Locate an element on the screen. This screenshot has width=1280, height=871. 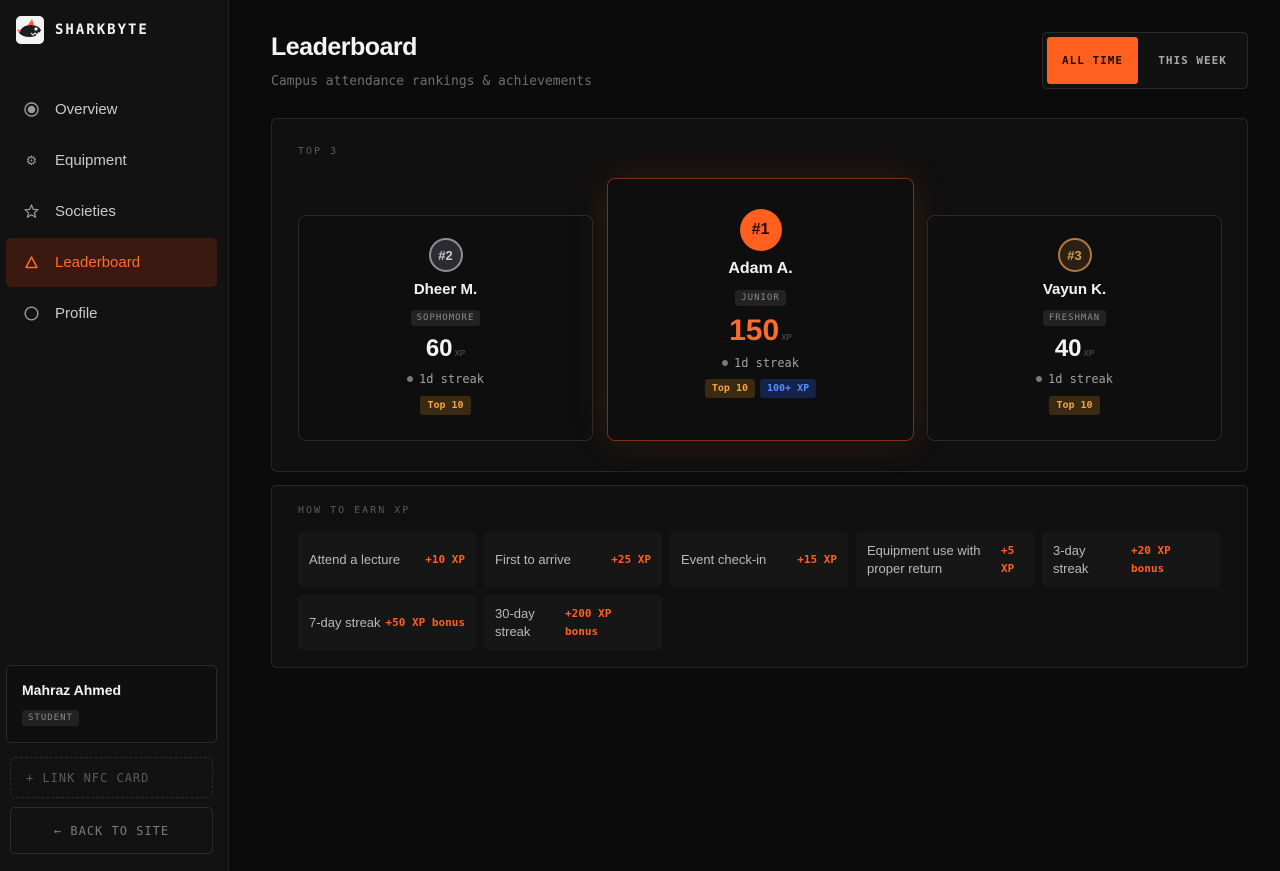
user-role-badge: STUDENT is located at coordinates (50, 718).